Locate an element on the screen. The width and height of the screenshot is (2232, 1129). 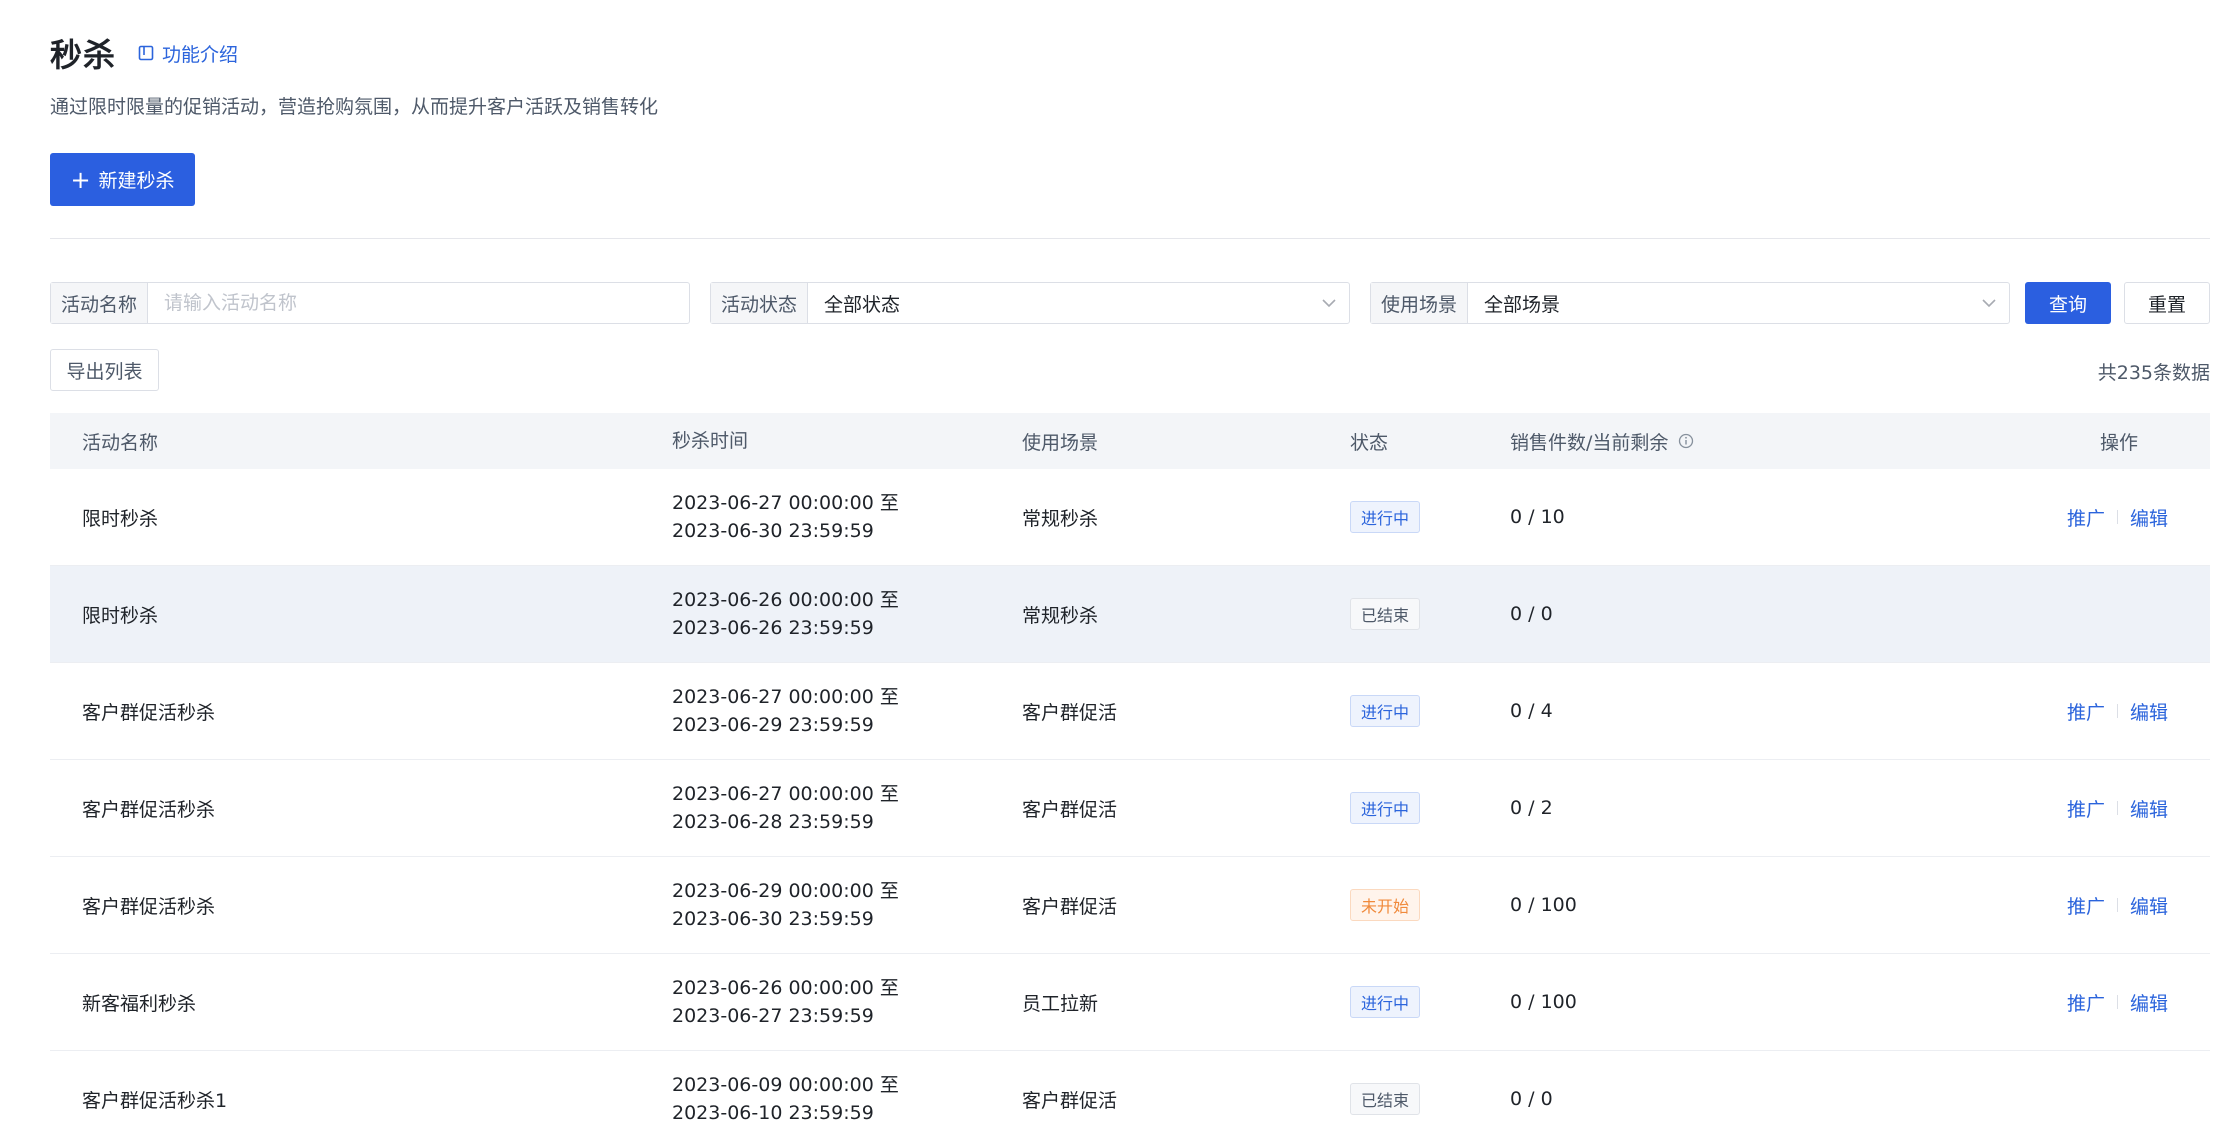
cell-activity-name: 客户群促活秒杀1 is located at coordinates (155, 1100).